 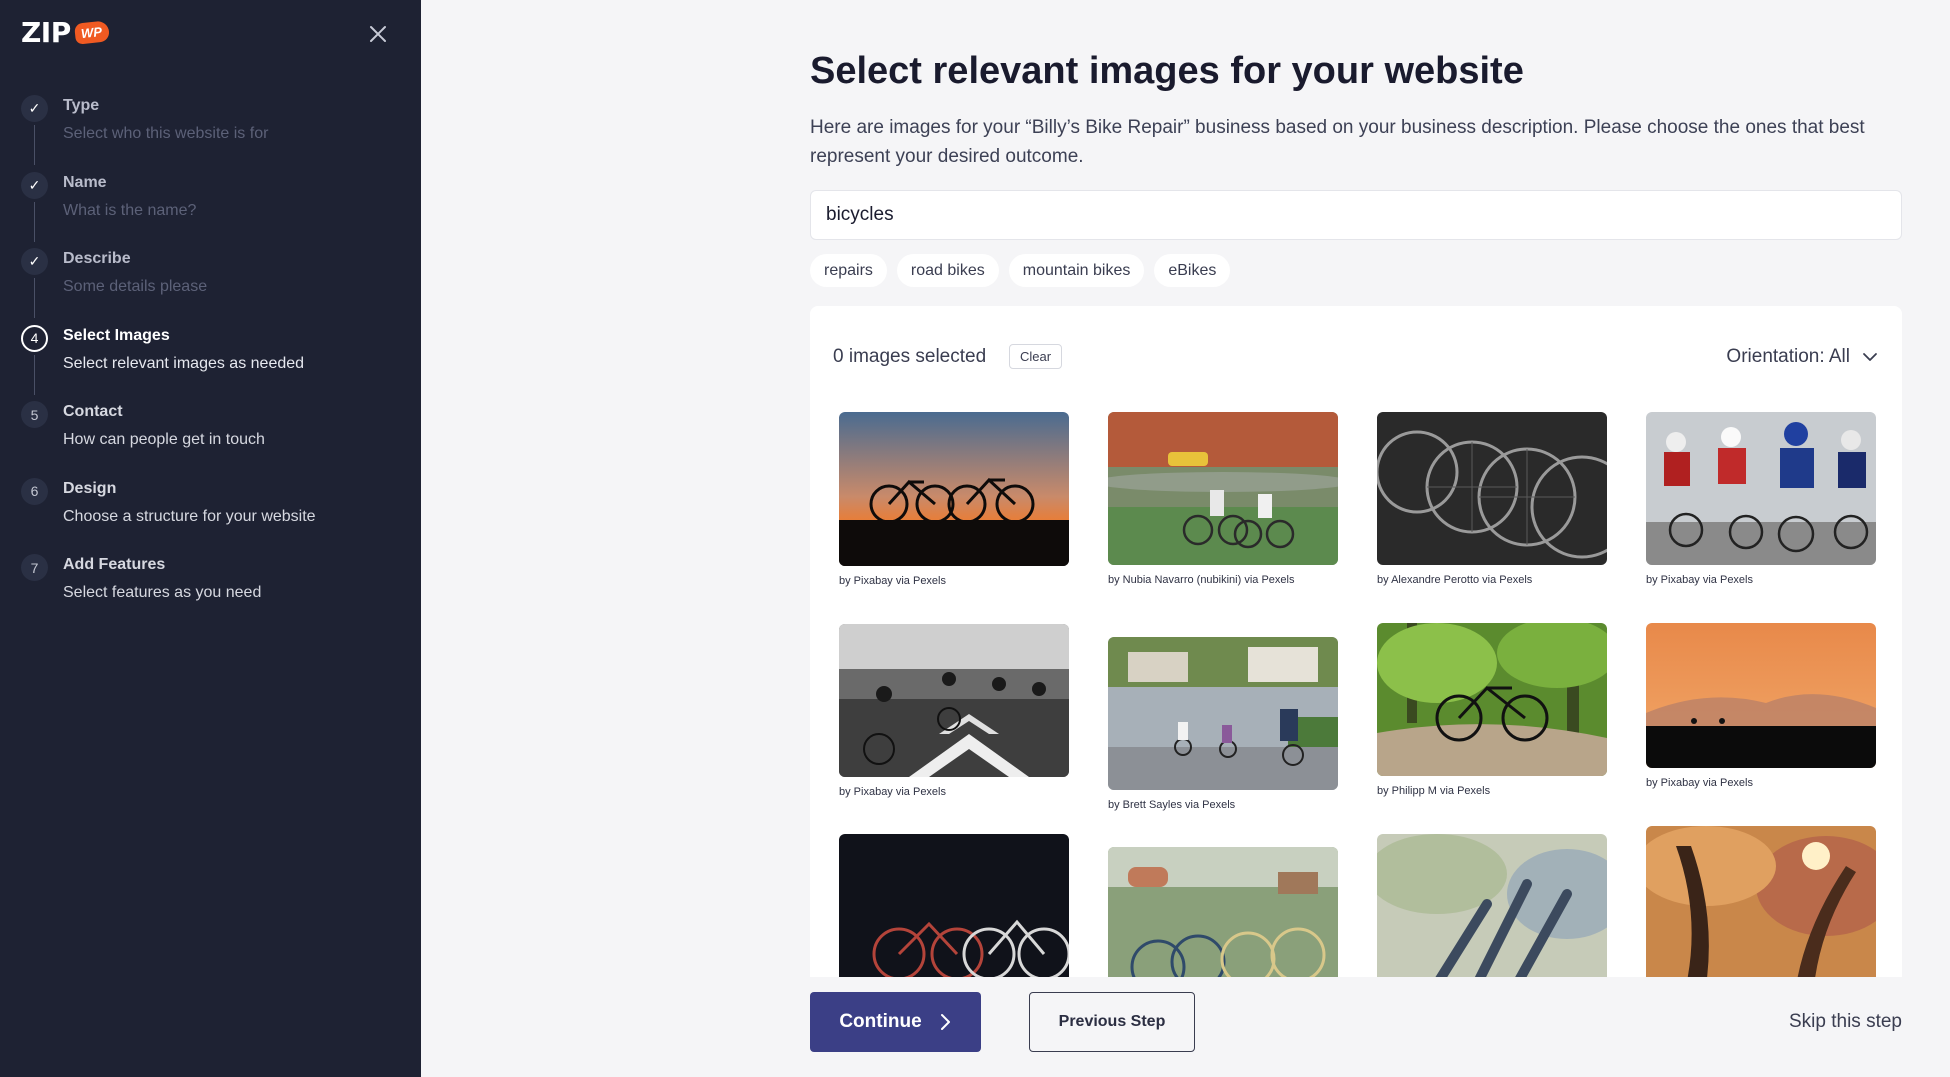 I want to click on close-icon, so click(x=378, y=34).